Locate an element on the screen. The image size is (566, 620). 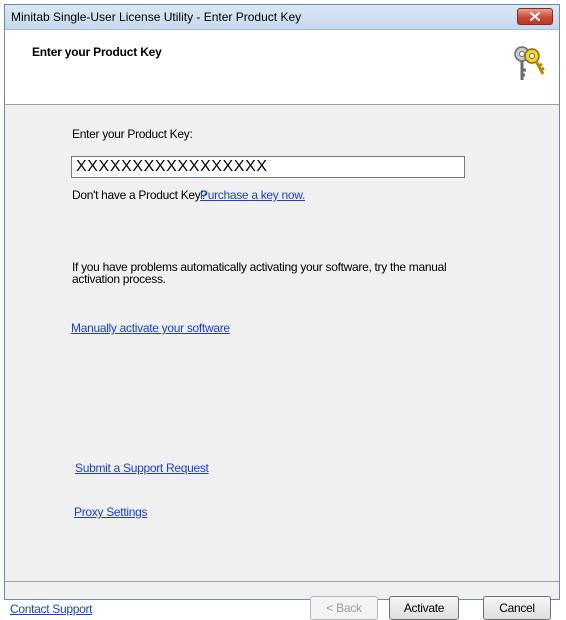
activate-button: Activate is located at coordinates (424, 608).